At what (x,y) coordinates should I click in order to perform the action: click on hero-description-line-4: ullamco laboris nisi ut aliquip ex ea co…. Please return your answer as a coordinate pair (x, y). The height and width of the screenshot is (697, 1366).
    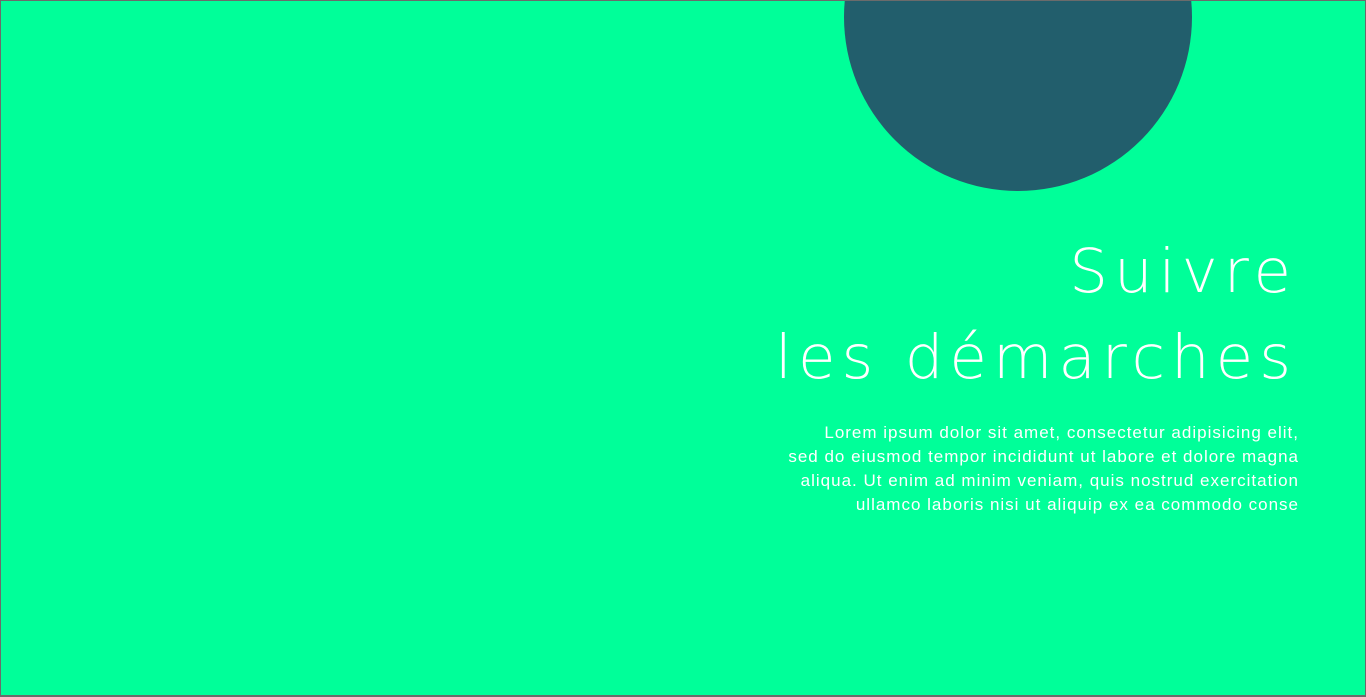
    Looking at the image, I should click on (1077, 504).